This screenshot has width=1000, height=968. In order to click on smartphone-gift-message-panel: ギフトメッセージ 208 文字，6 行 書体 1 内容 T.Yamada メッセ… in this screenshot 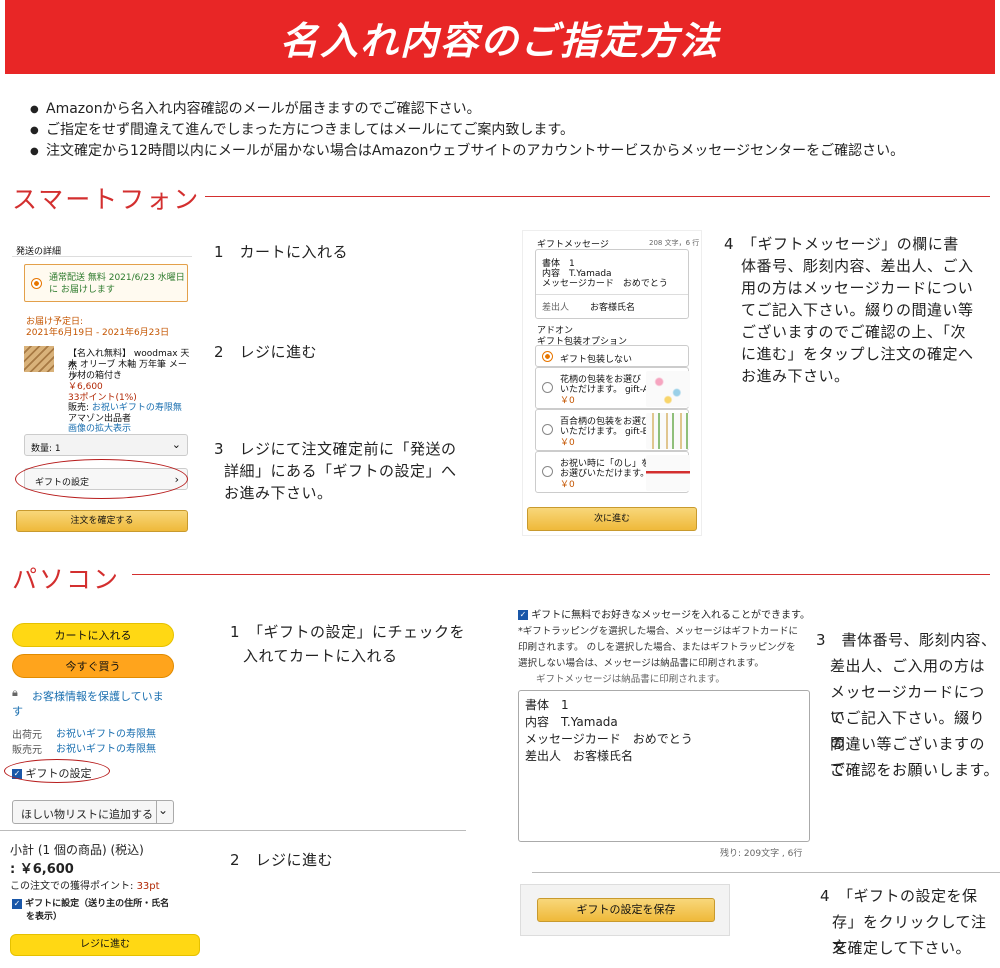, I will do `click(612, 383)`.